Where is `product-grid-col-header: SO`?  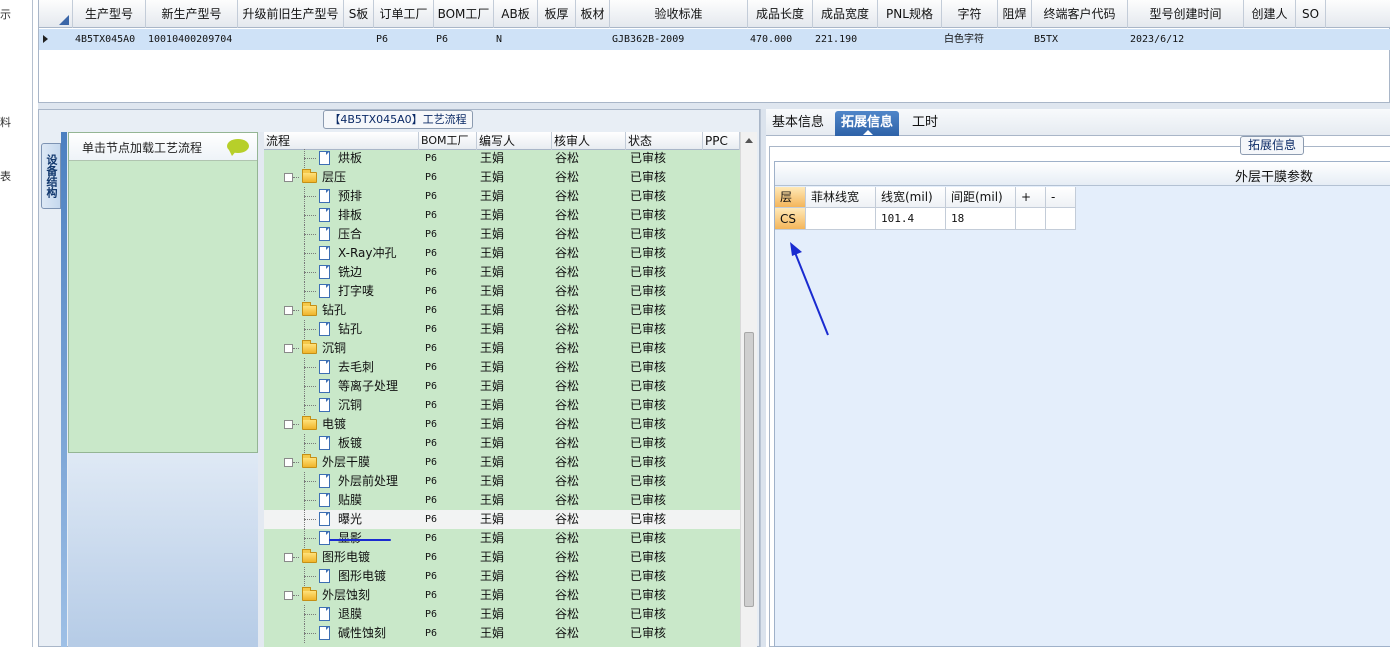 product-grid-col-header: SO is located at coordinates (1311, 14).